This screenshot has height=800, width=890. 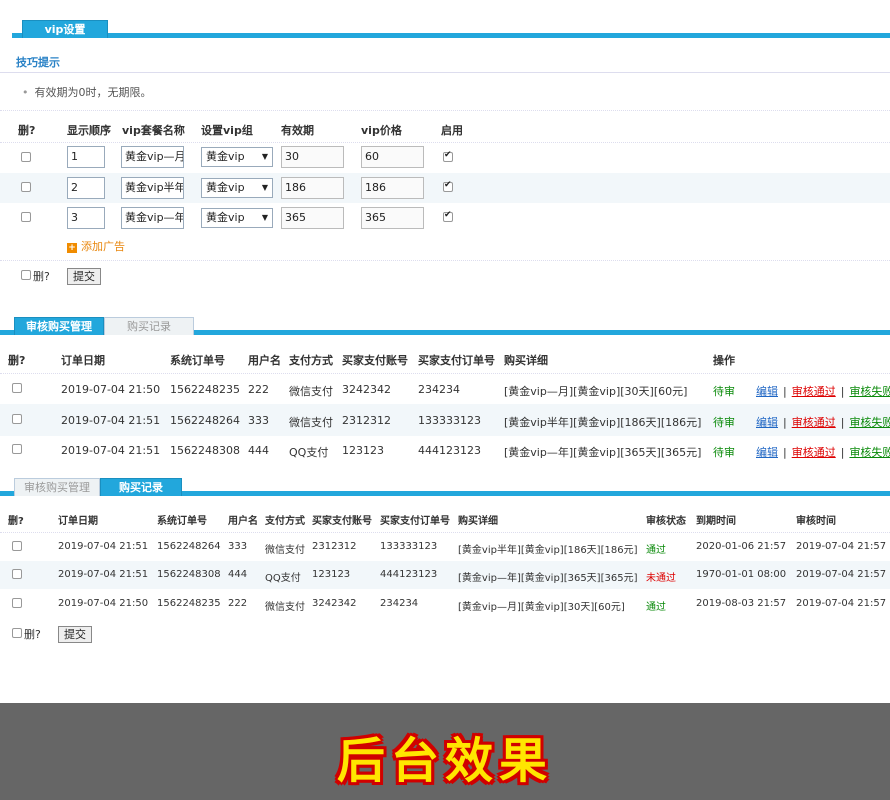 What do you see at coordinates (603, 422) in the screenshot?
I see `order-detail: [黄金vip半年][黄金vip][186天][186元]` at bounding box center [603, 422].